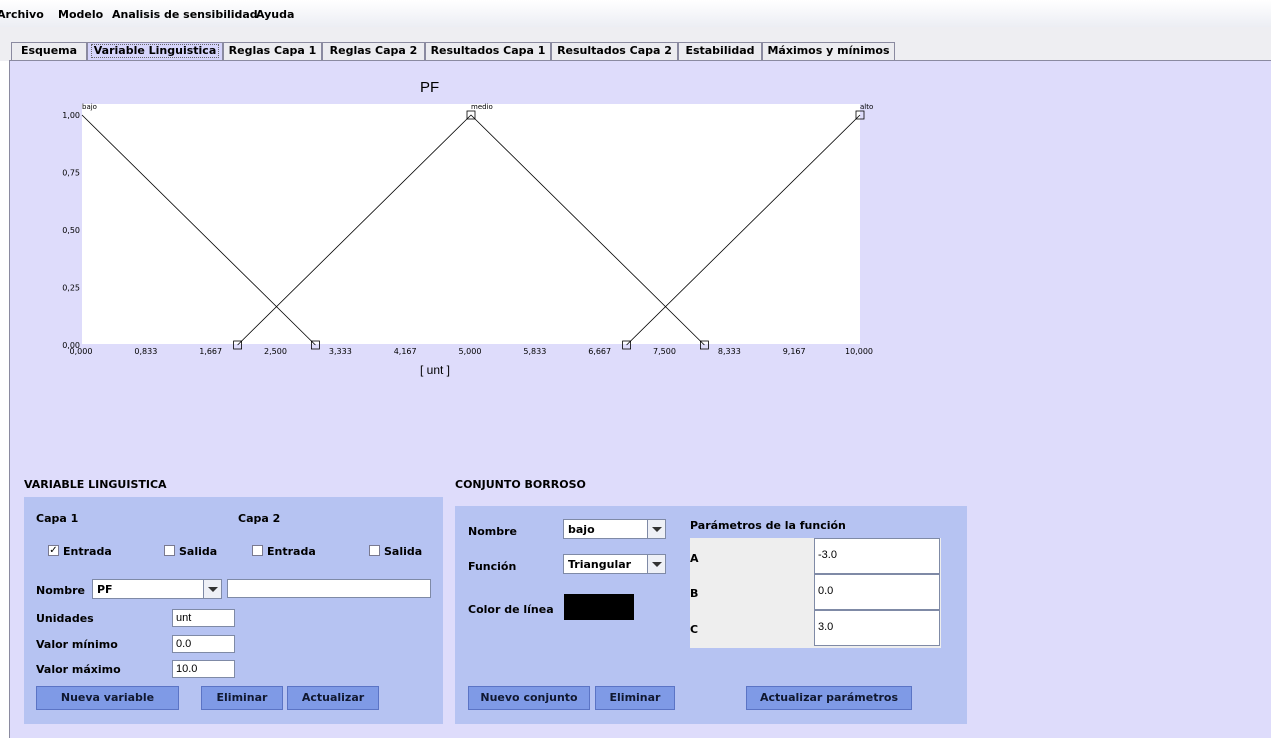 This screenshot has height=738, width=1271. What do you see at coordinates (694, 593) in the screenshot?
I see `param-b-label: B` at bounding box center [694, 593].